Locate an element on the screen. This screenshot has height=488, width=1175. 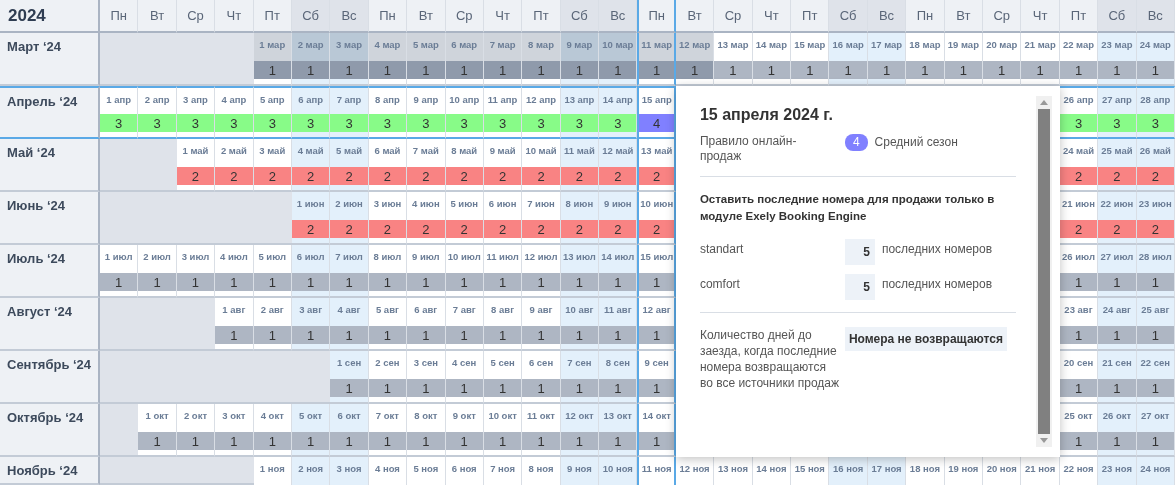
date-cell: 5 апр is located at coordinates (272, 100).